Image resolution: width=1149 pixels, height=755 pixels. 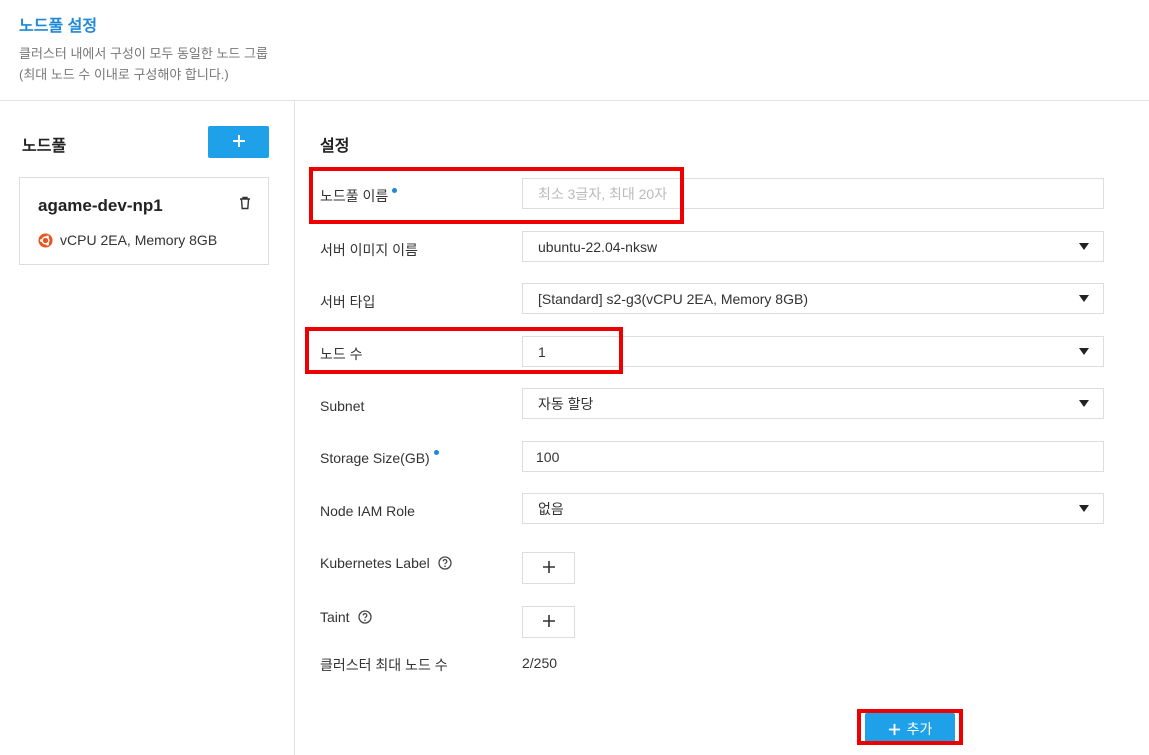 What do you see at coordinates (598, 246) in the screenshot?
I see `server-image-value: ubuntu-22.04-nksw` at bounding box center [598, 246].